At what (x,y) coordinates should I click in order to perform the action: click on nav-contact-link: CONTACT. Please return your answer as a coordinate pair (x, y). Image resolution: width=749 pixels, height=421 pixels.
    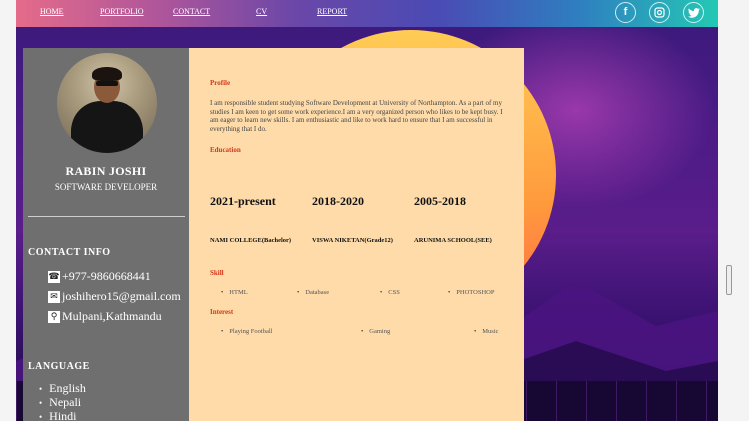
    Looking at the image, I should click on (191, 11).